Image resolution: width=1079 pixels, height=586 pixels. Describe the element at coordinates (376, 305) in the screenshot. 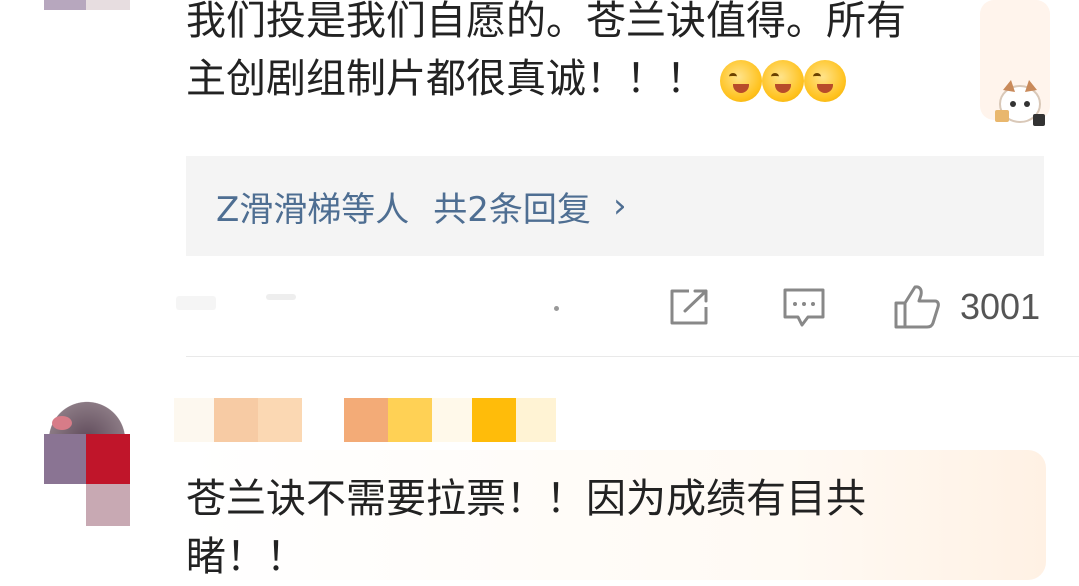

I see `comment-meta-redacted` at that location.